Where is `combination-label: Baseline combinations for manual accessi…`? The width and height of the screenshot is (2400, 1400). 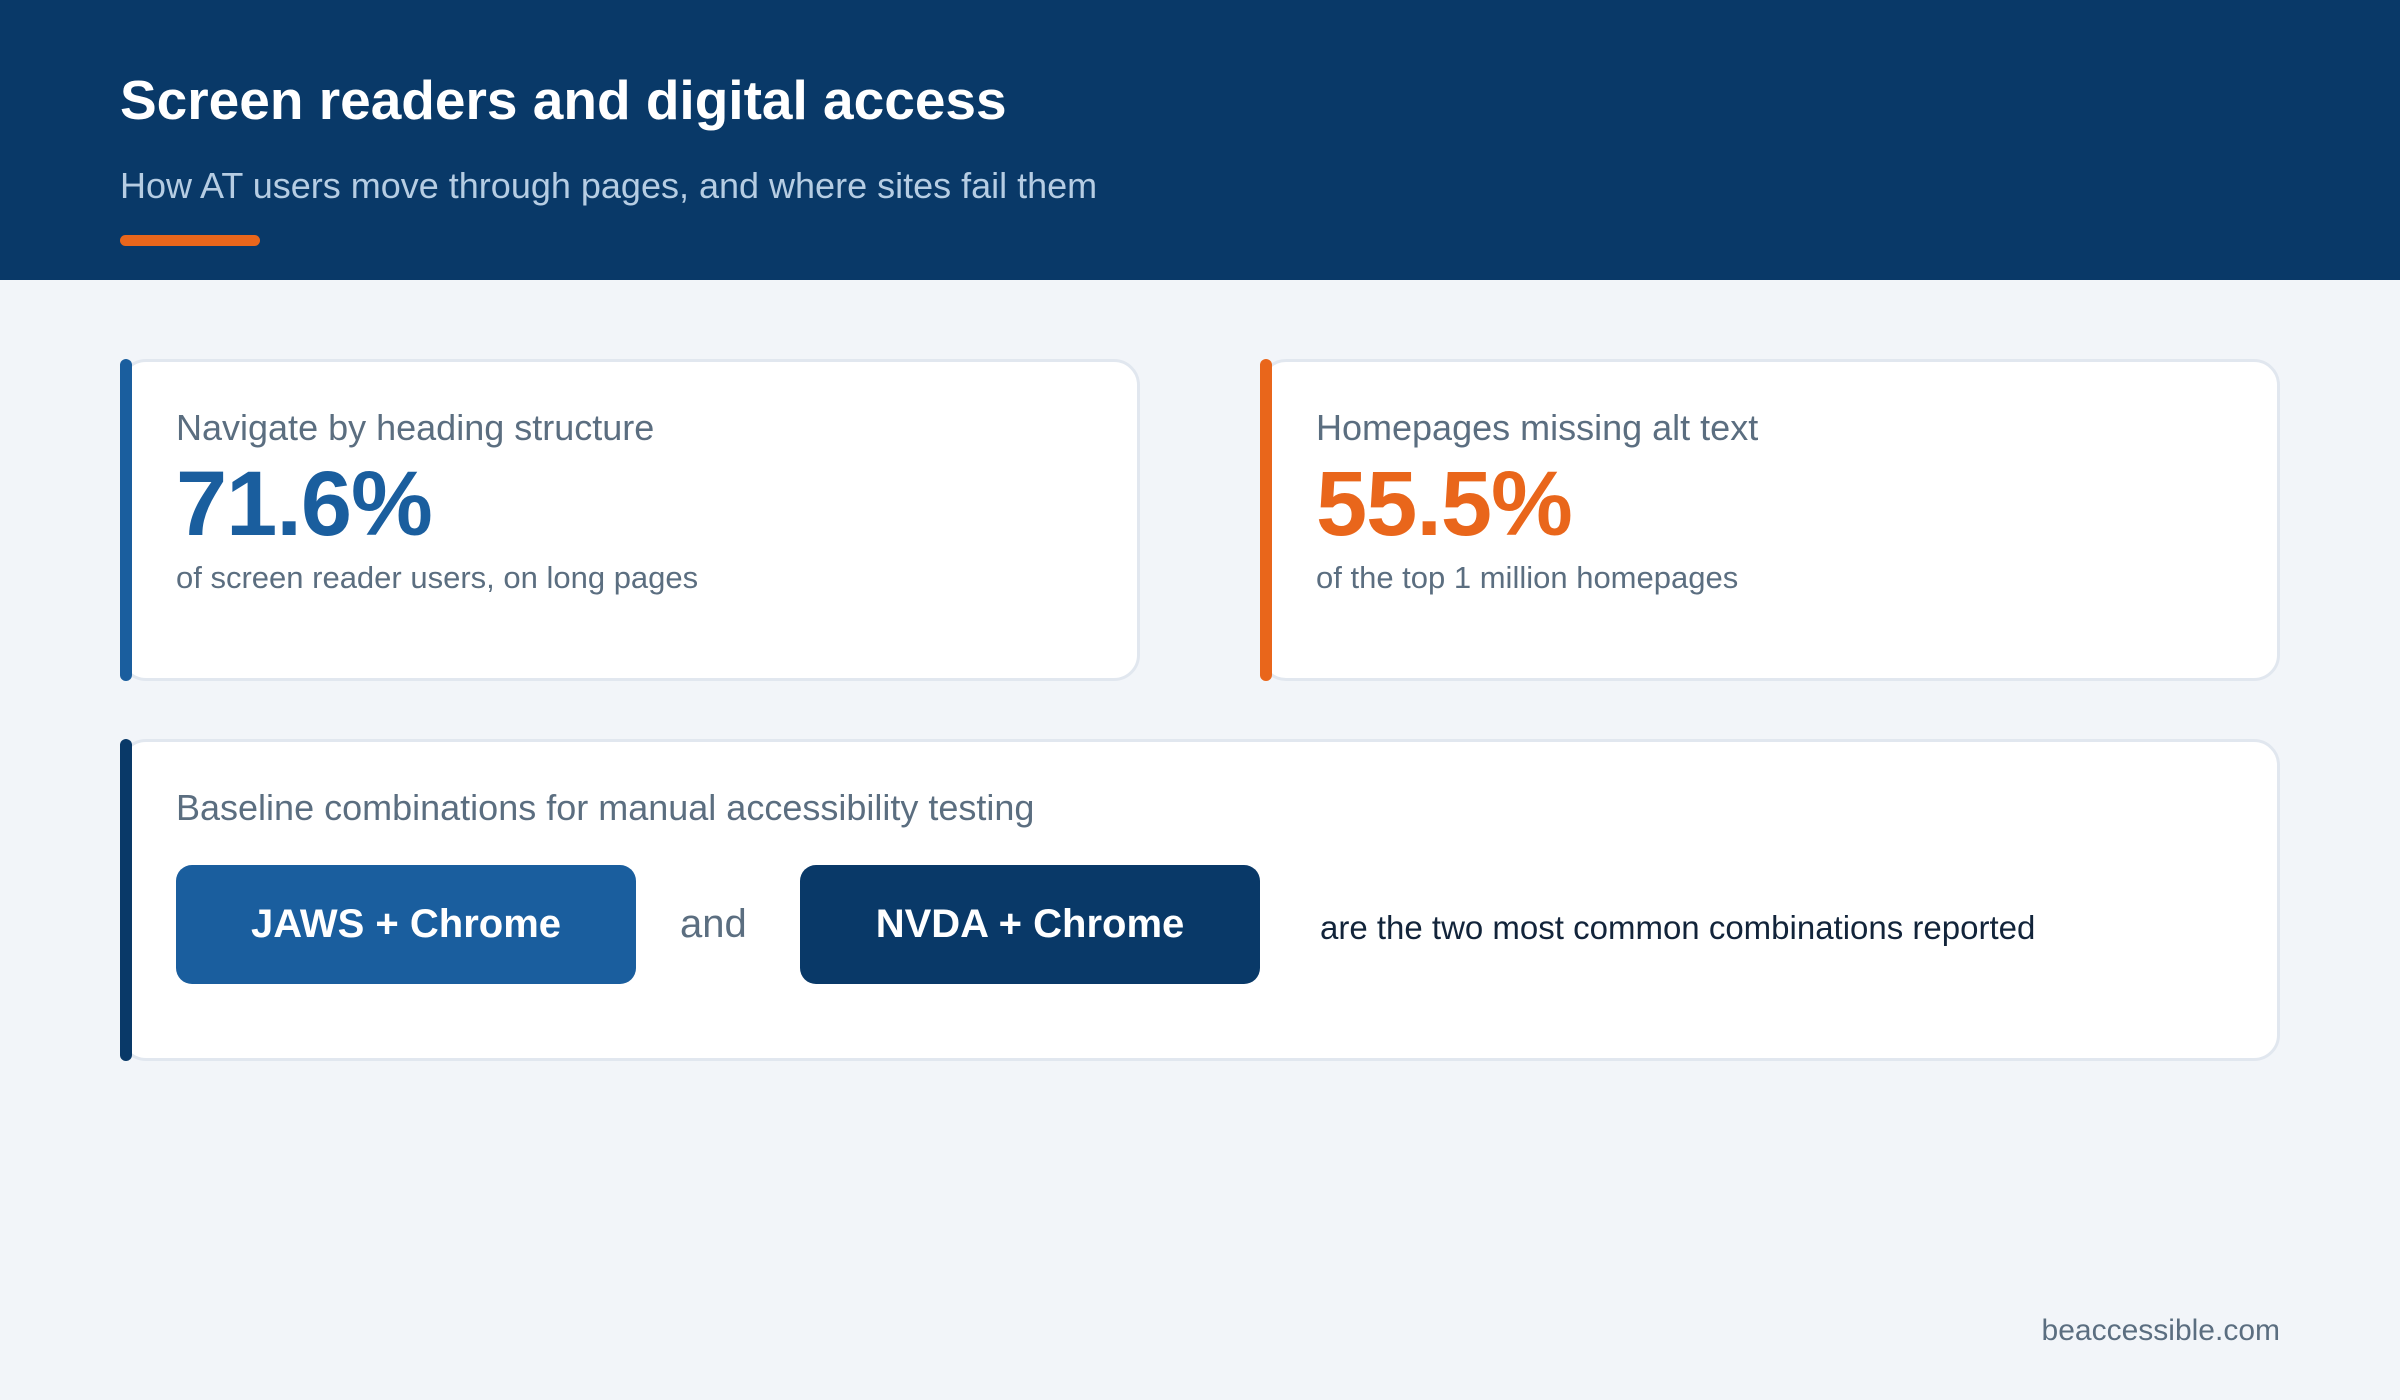
combination-label: Baseline combinations for manual accessi… is located at coordinates (605, 807).